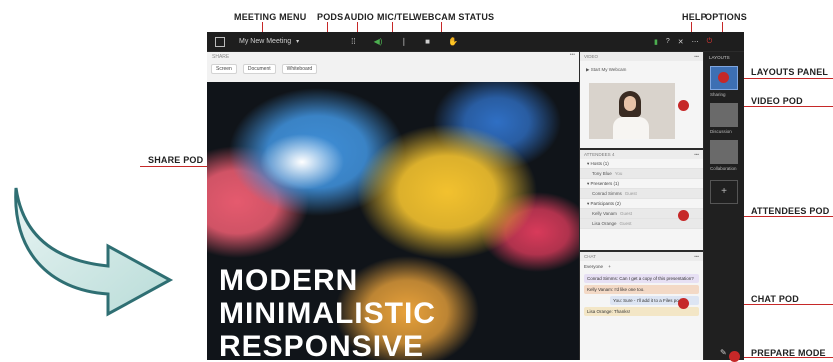 This screenshot has height=362, width=833. I want to click on speaker-icon: ◀), so click(378, 41).